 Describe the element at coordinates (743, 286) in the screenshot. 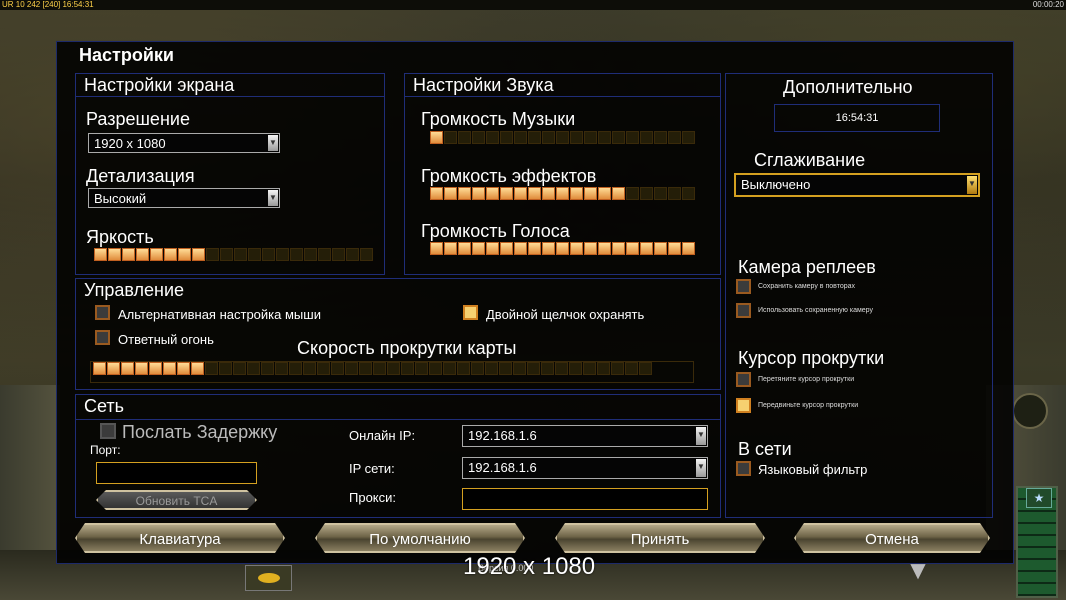

I see `save-camera-checkbox` at that location.